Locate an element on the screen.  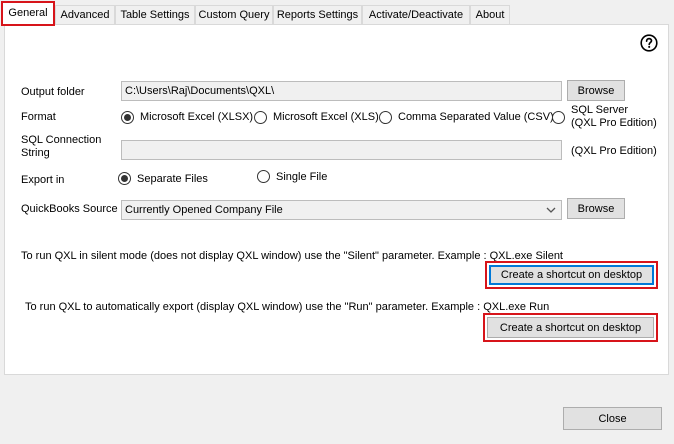
tab-label: General is located at coordinates (28, 13).